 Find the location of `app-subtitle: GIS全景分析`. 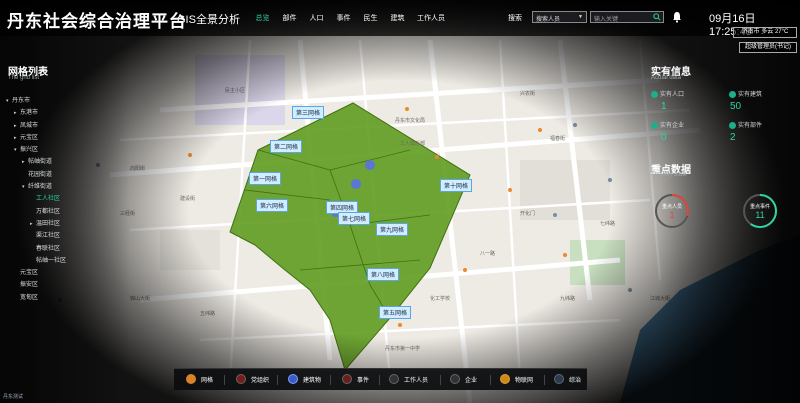

app-subtitle: GIS全景分析 is located at coordinates (208, 20).